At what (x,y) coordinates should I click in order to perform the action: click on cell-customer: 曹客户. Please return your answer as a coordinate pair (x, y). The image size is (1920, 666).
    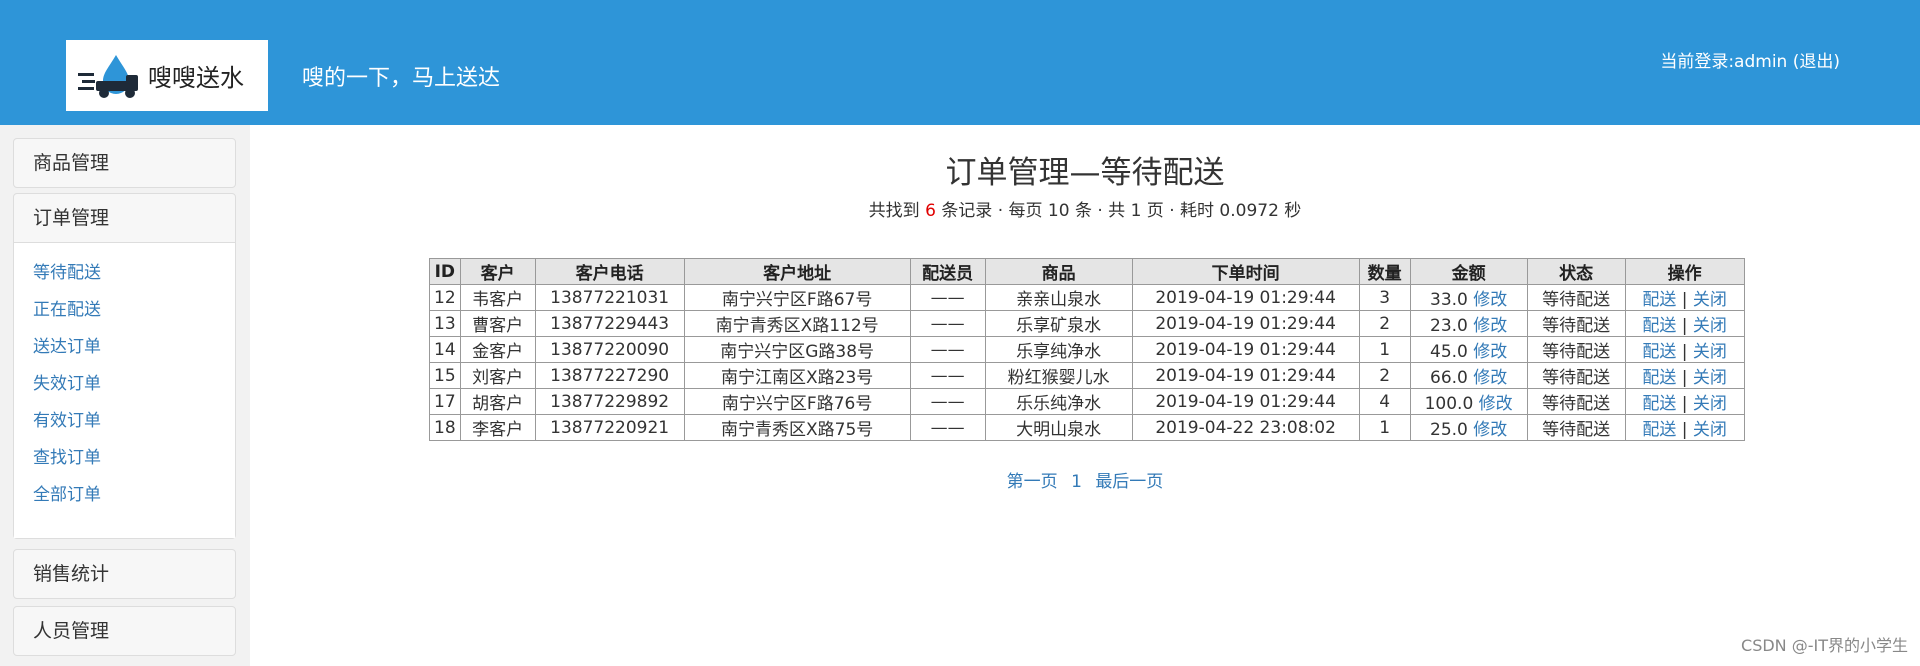
    Looking at the image, I should click on (497, 323).